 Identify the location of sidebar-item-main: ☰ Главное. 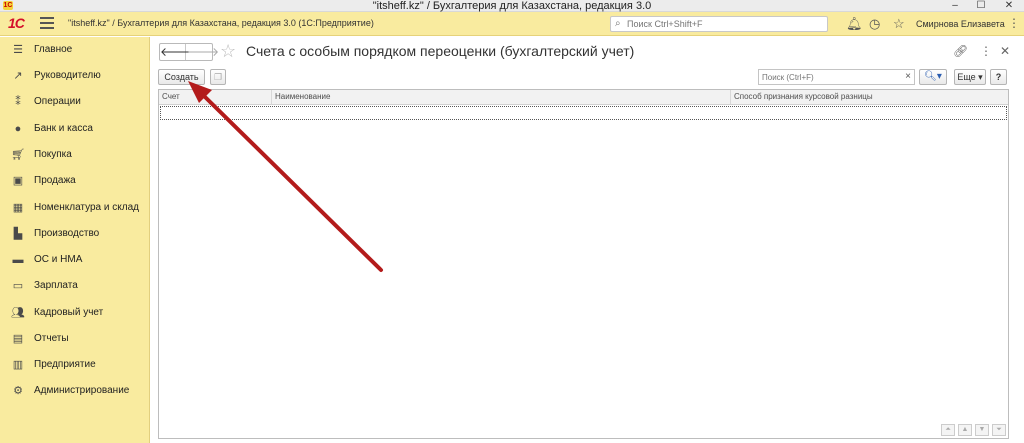
(75, 50).